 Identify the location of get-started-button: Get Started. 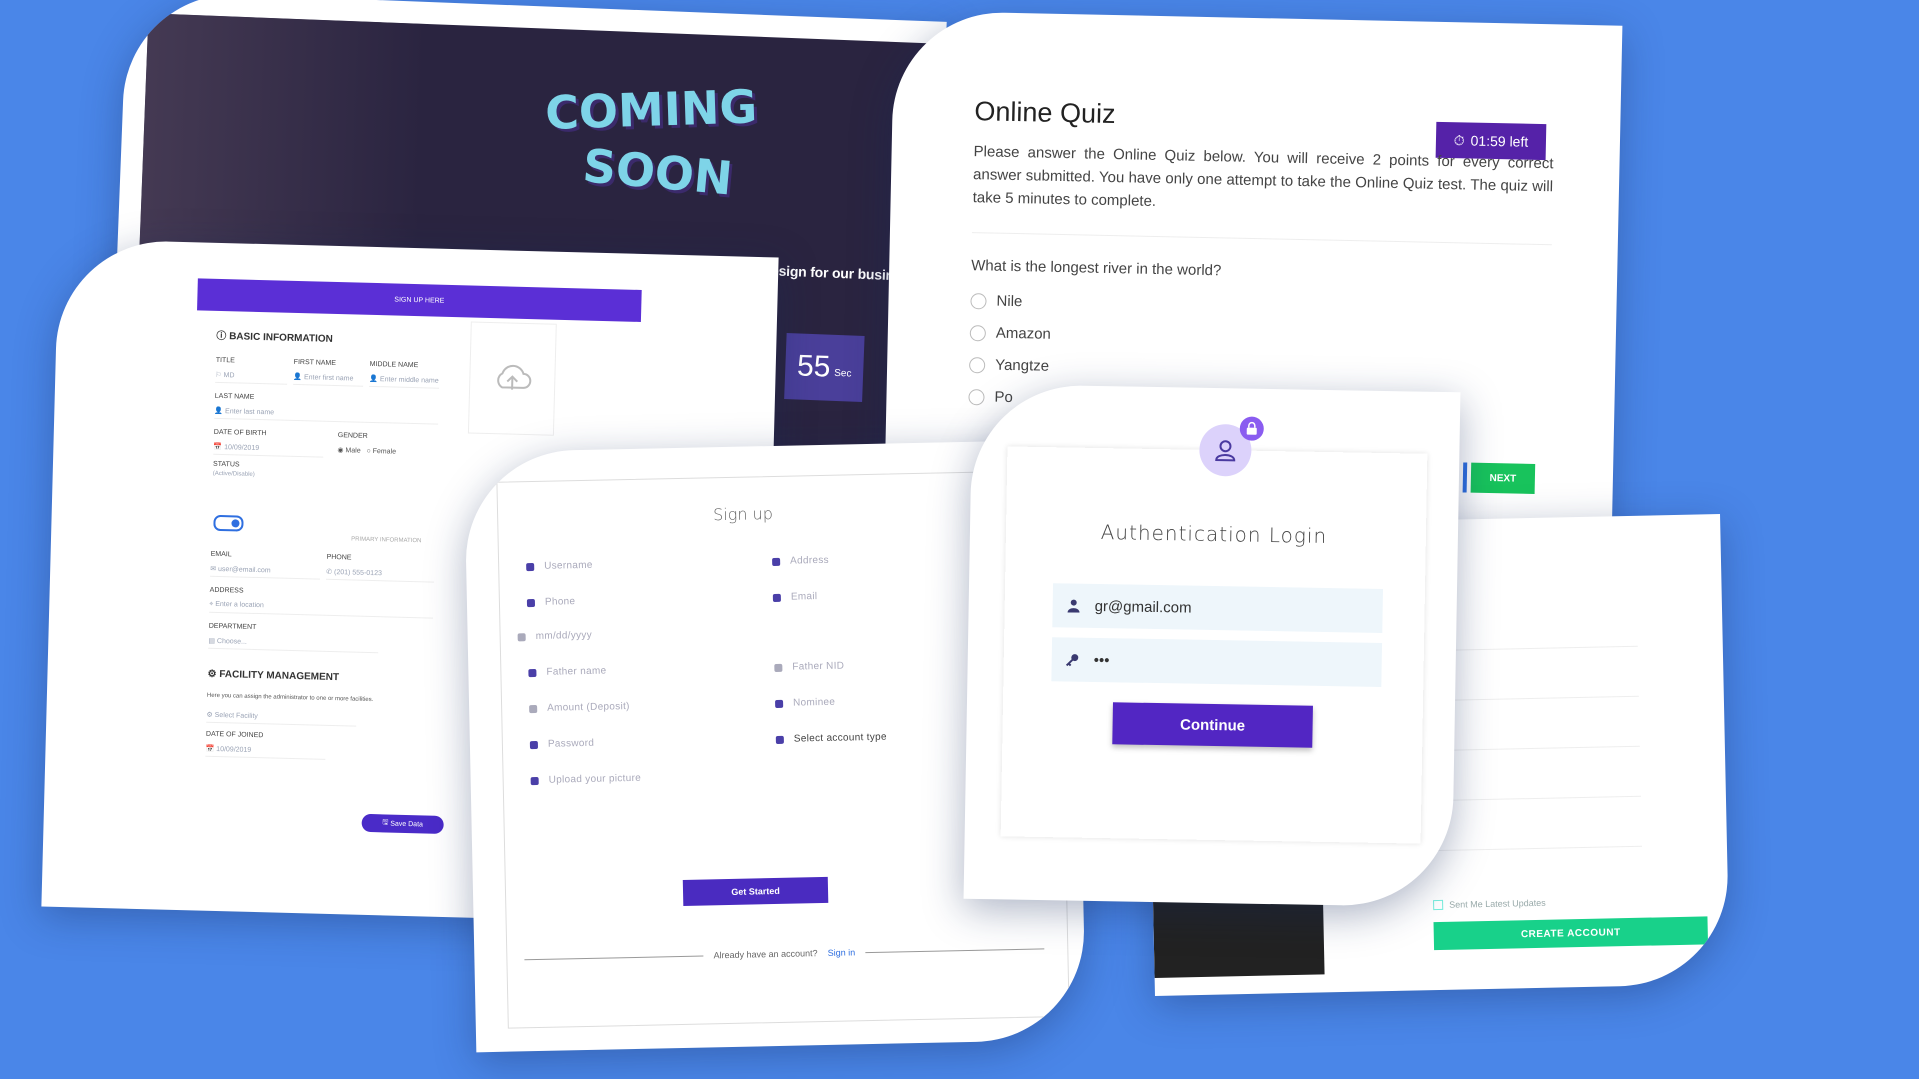
(755, 891).